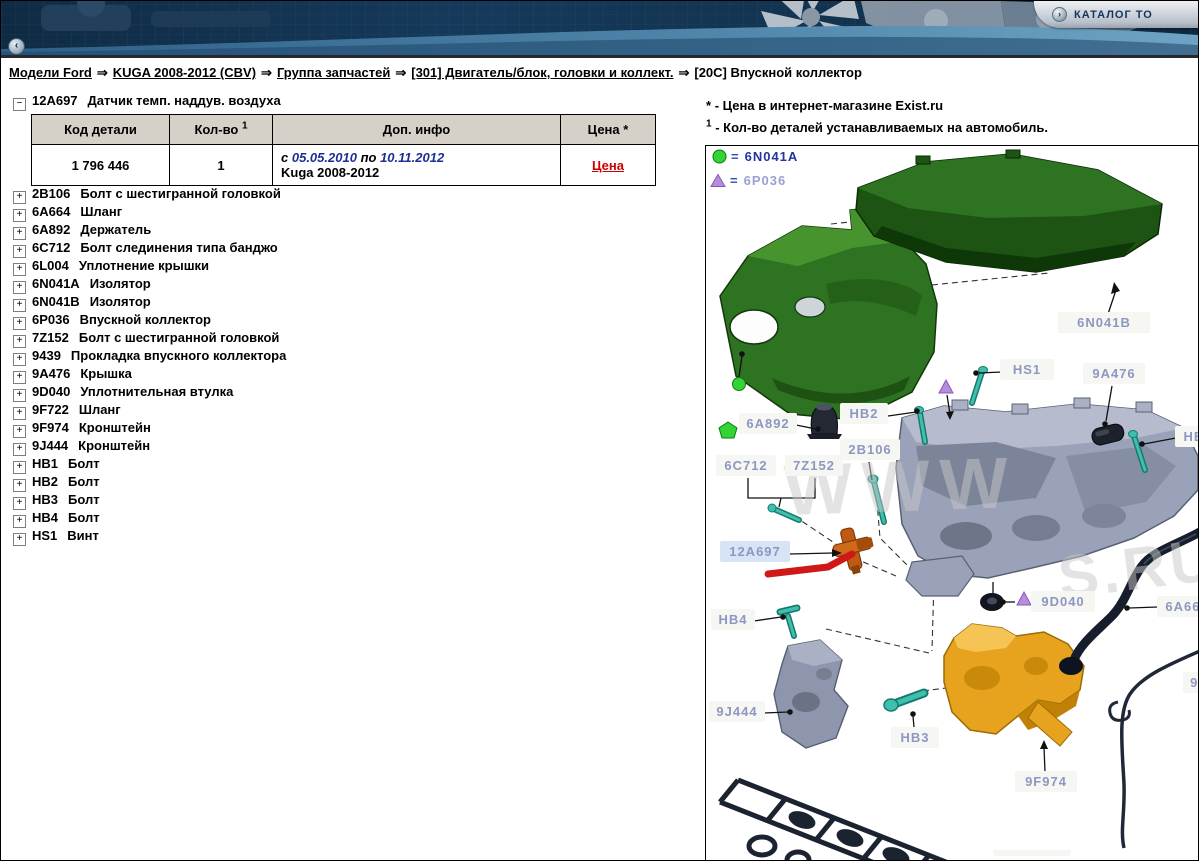 The height and width of the screenshot is (861, 1199). Describe the element at coordinates (825, 105) in the screenshot. I see `price-footnote: * - Цена в интернет-магазине Exist.ru` at that location.